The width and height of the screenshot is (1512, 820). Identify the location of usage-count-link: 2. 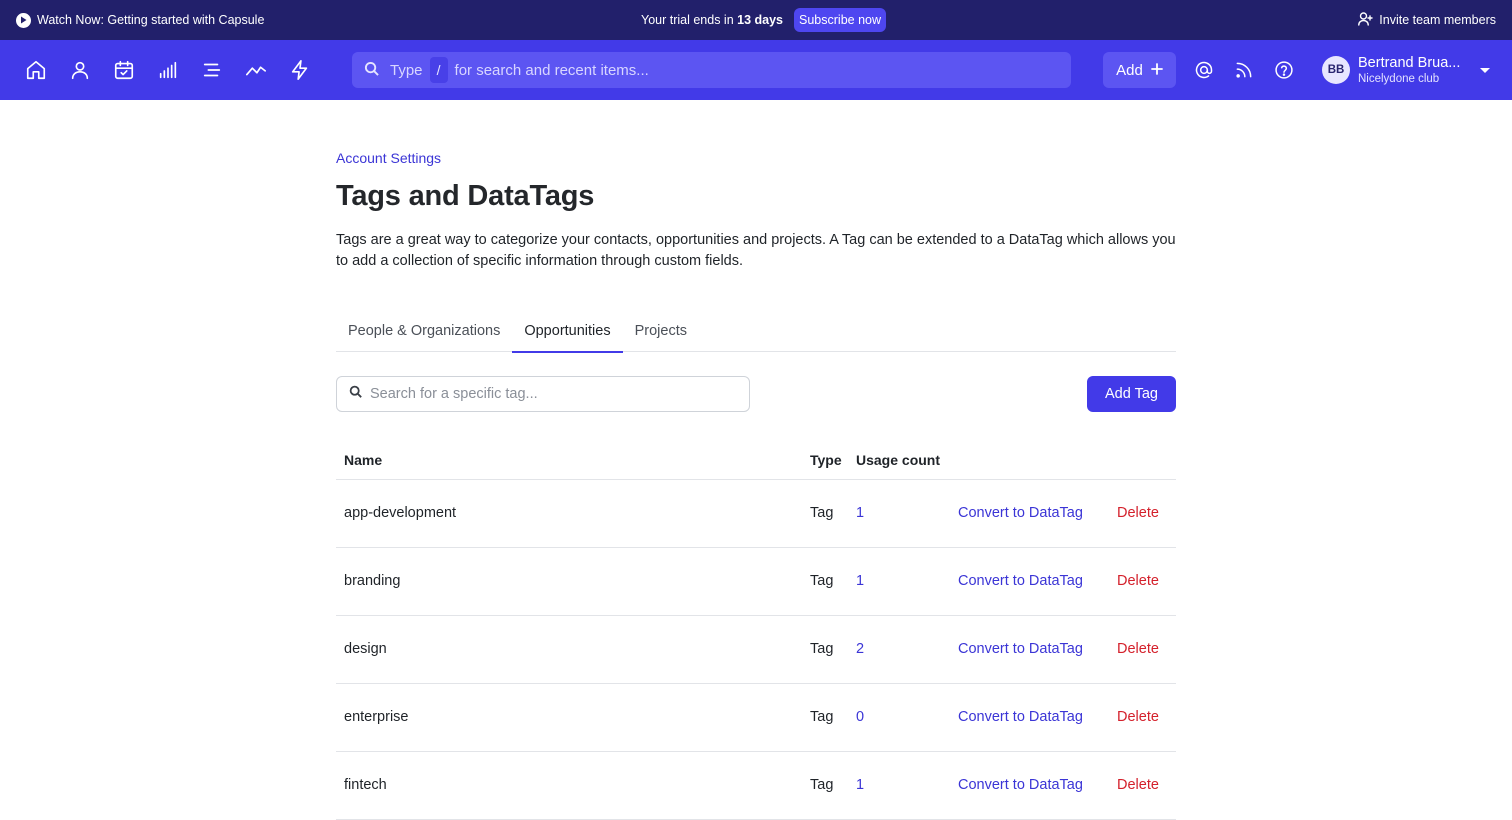
(860, 649).